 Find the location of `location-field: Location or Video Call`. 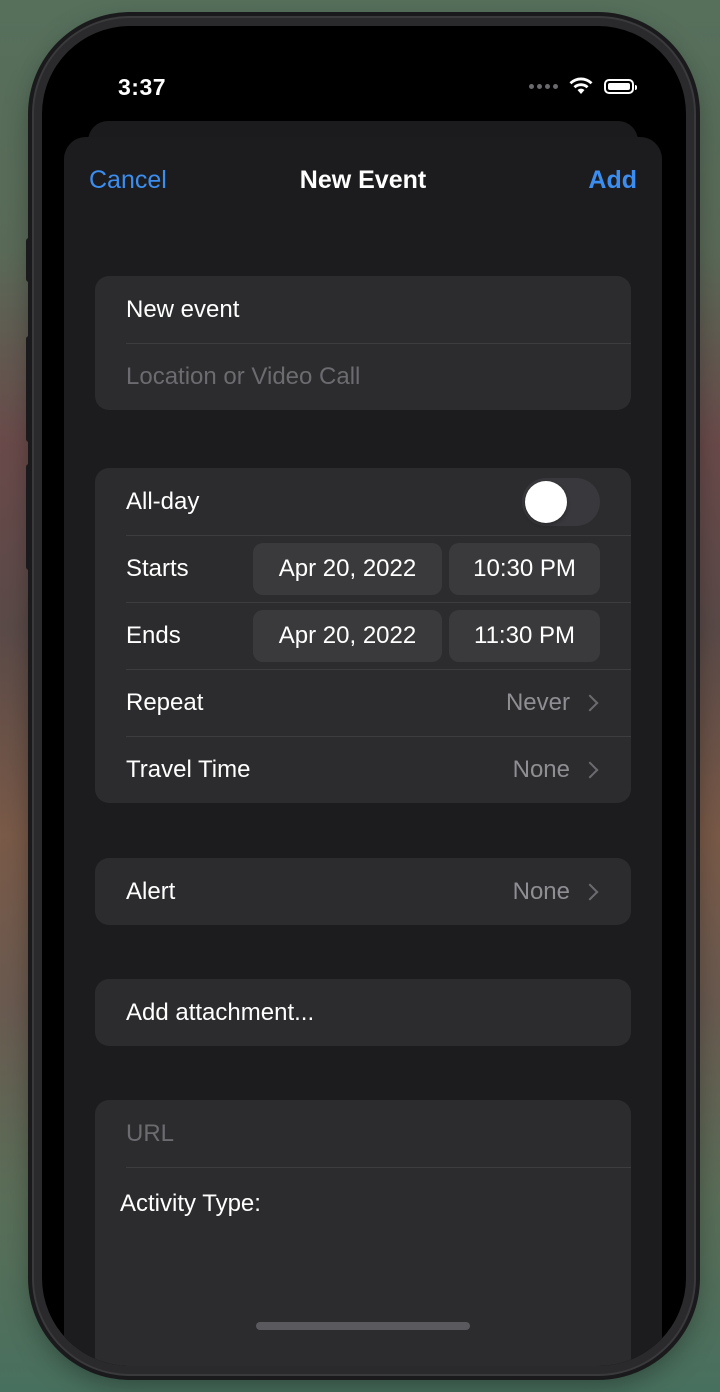

location-field: Location or Video Call is located at coordinates (363, 376).